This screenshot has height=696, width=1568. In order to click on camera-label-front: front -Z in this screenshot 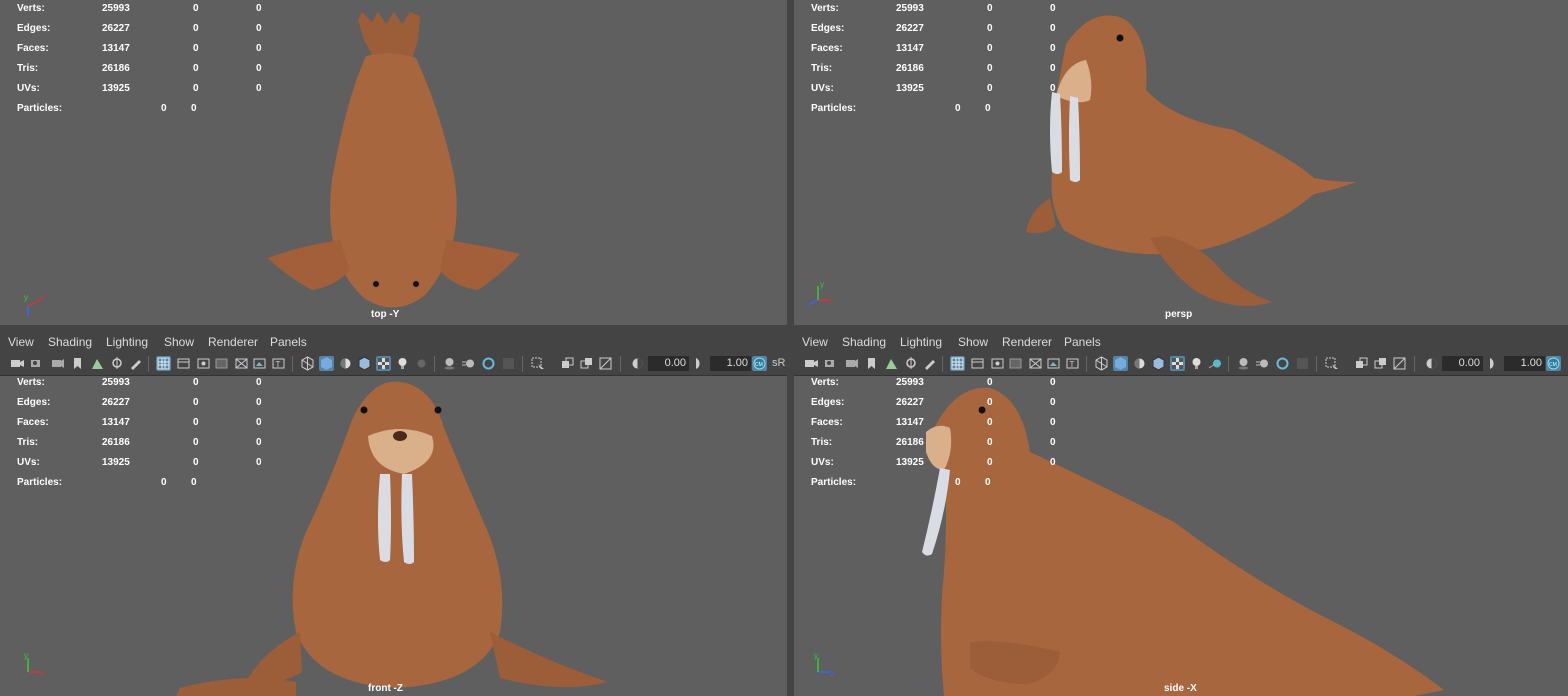, I will do `click(385, 688)`.